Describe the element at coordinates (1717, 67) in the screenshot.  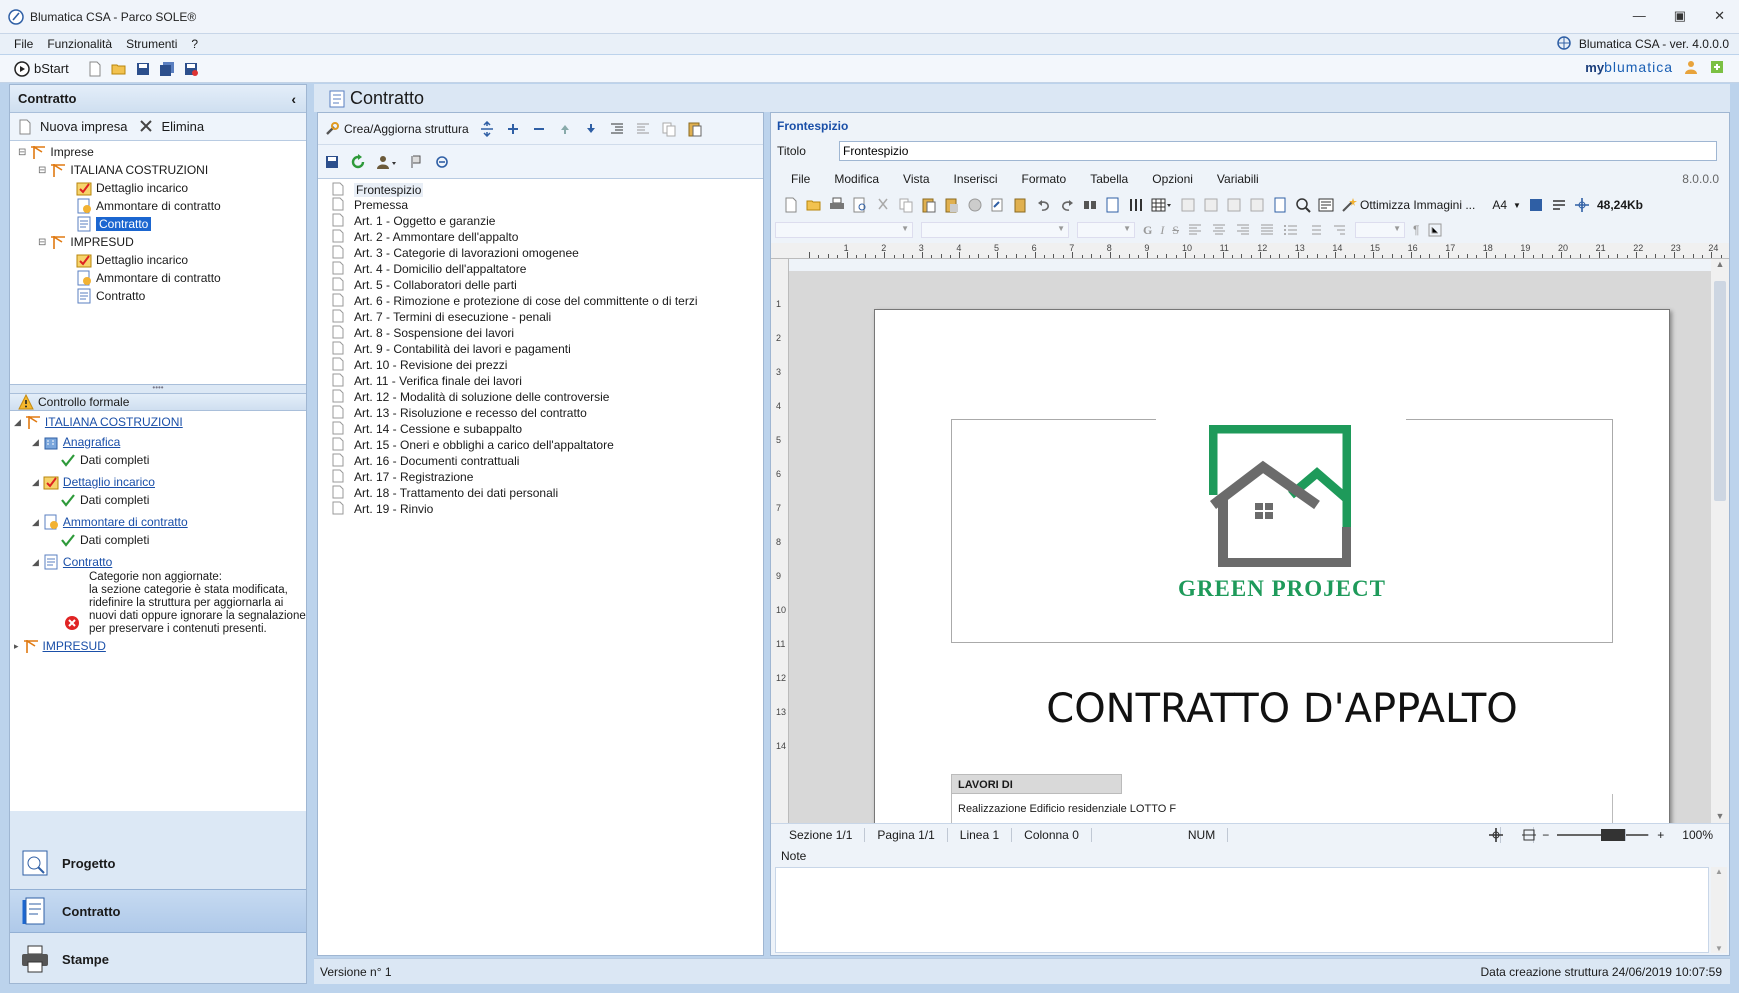
I see `export-icon` at that location.